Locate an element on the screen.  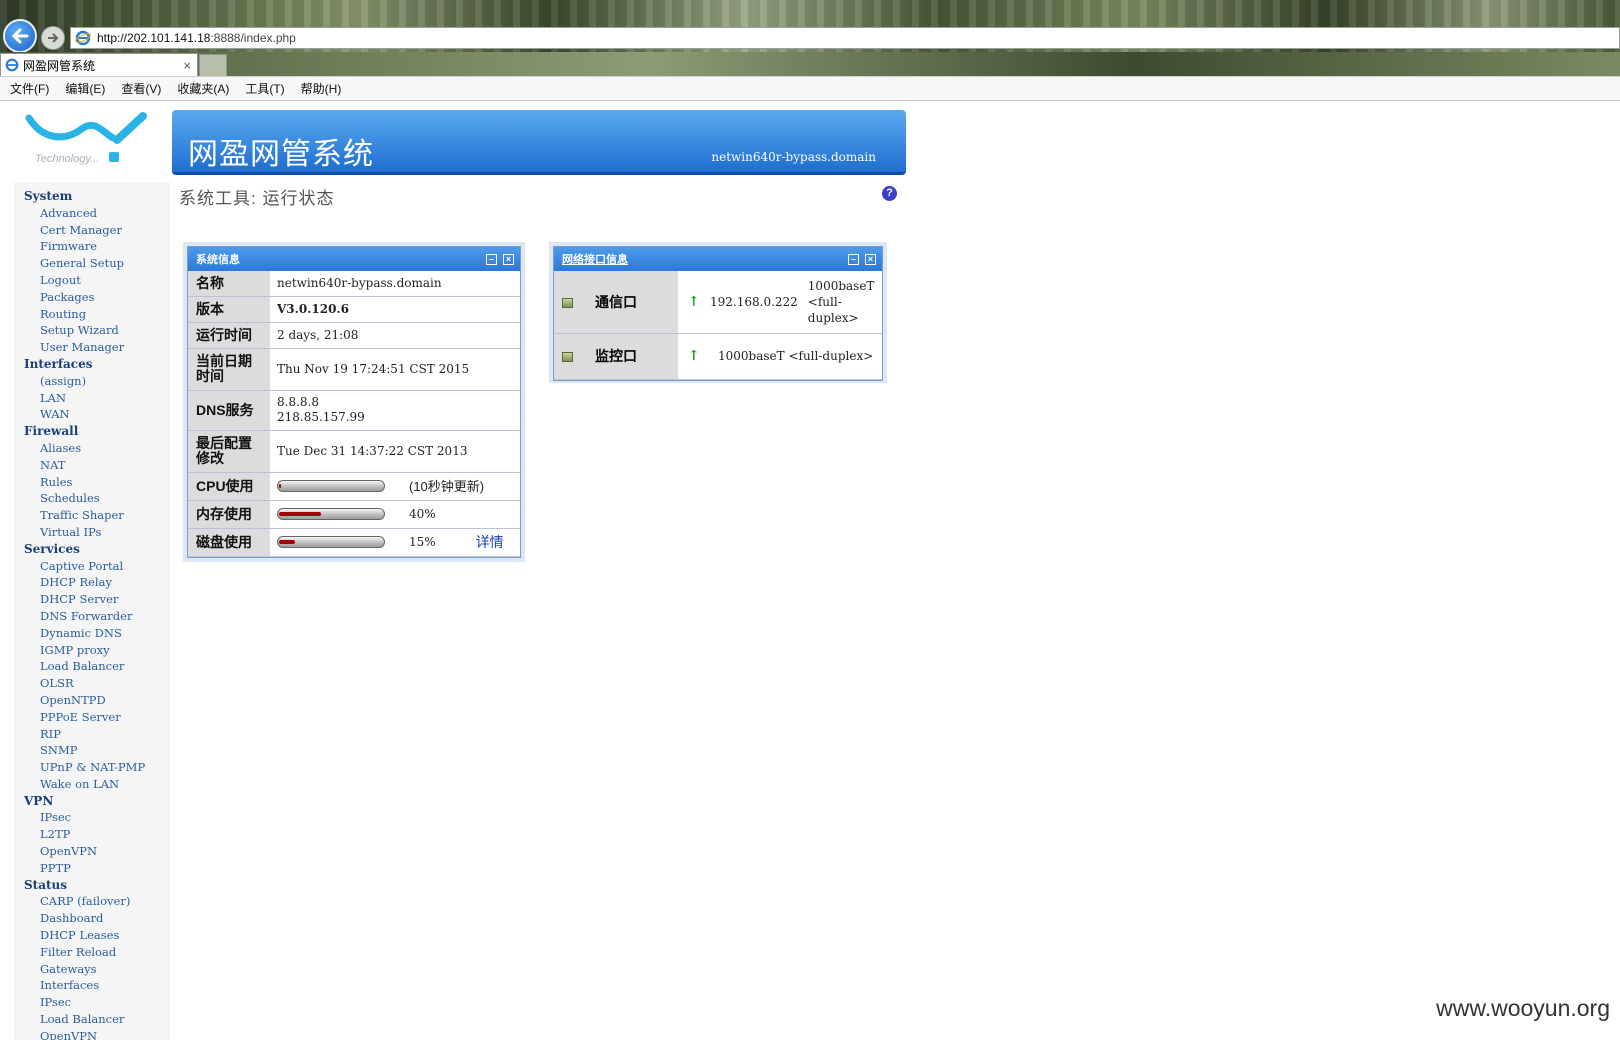
sidebar-item-schedules: Schedules is located at coordinates (92, 498).